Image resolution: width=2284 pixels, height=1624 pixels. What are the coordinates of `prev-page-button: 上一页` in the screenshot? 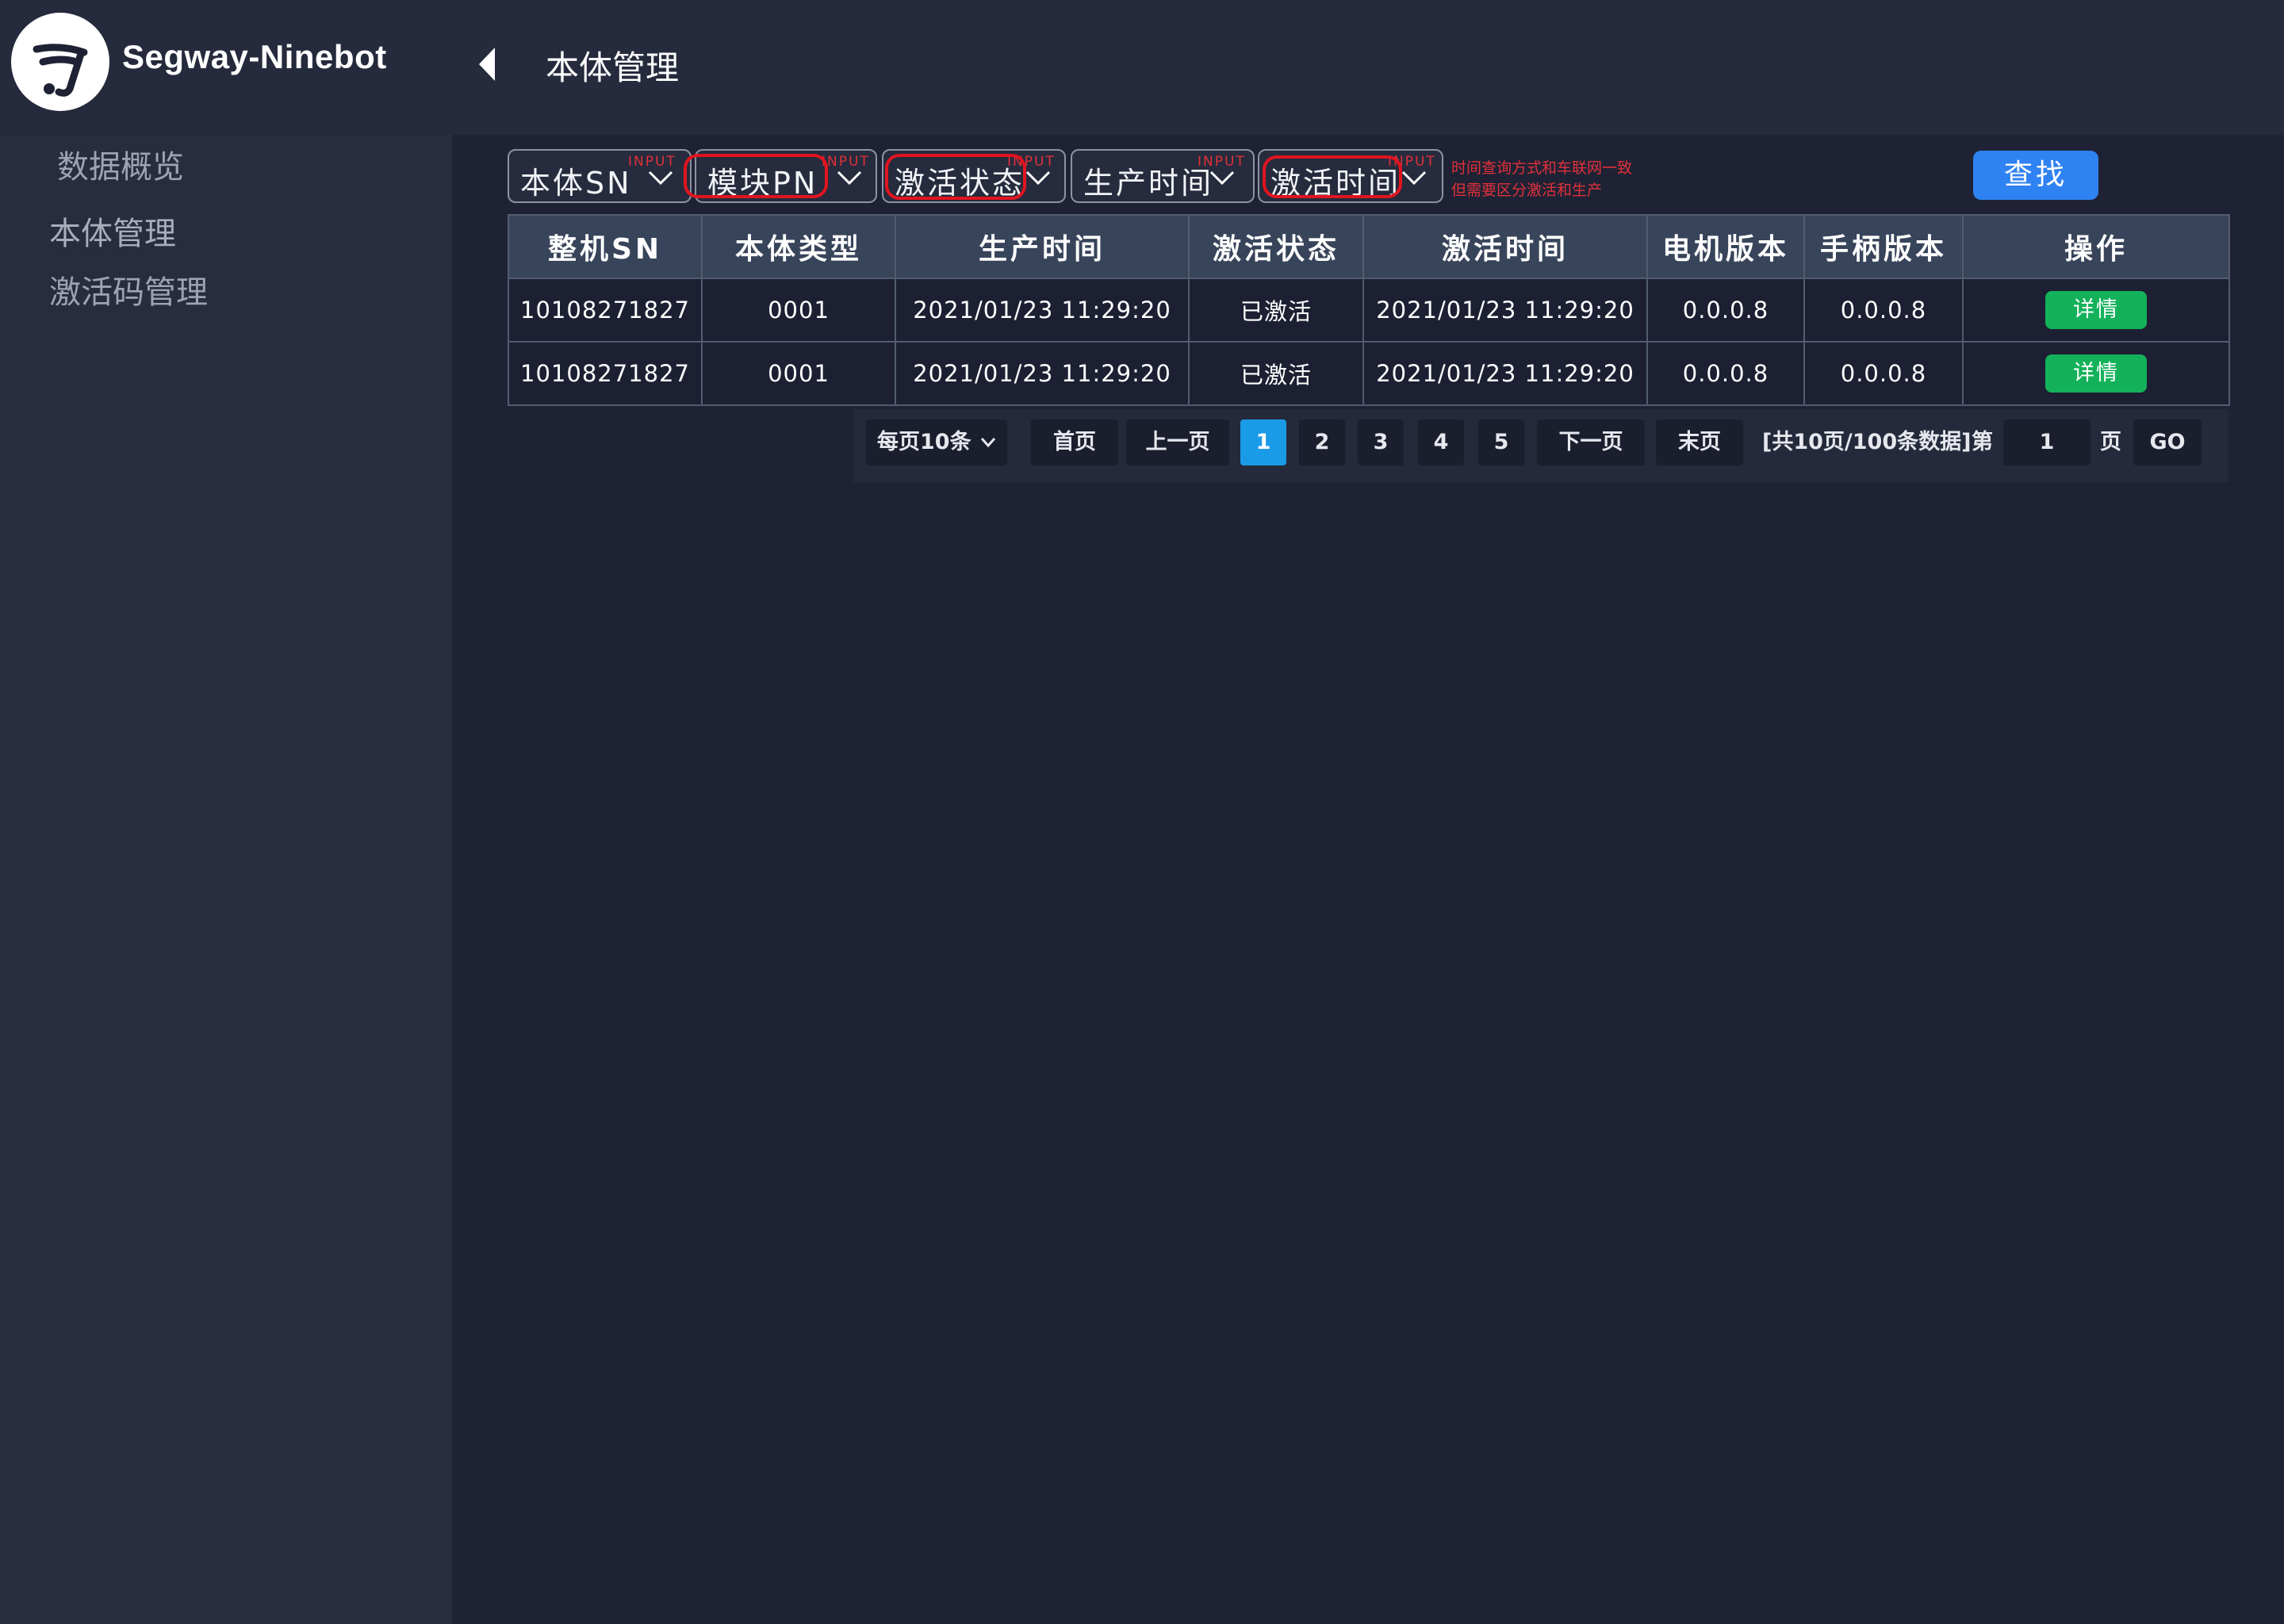 It's located at (1177, 442).